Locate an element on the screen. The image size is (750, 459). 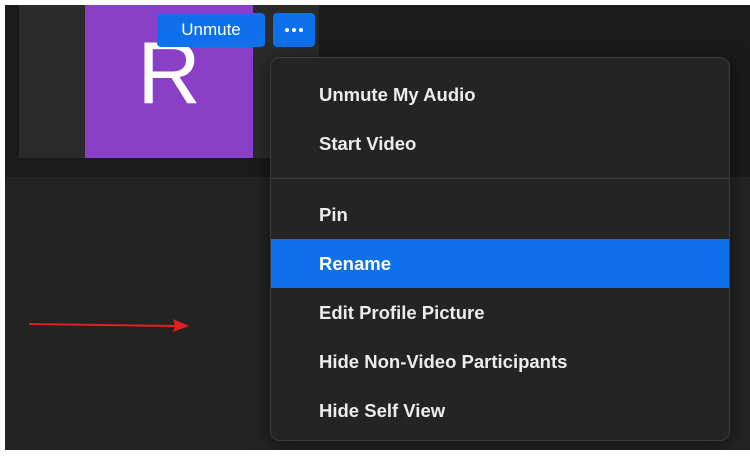
more-options-button is located at coordinates (294, 30).